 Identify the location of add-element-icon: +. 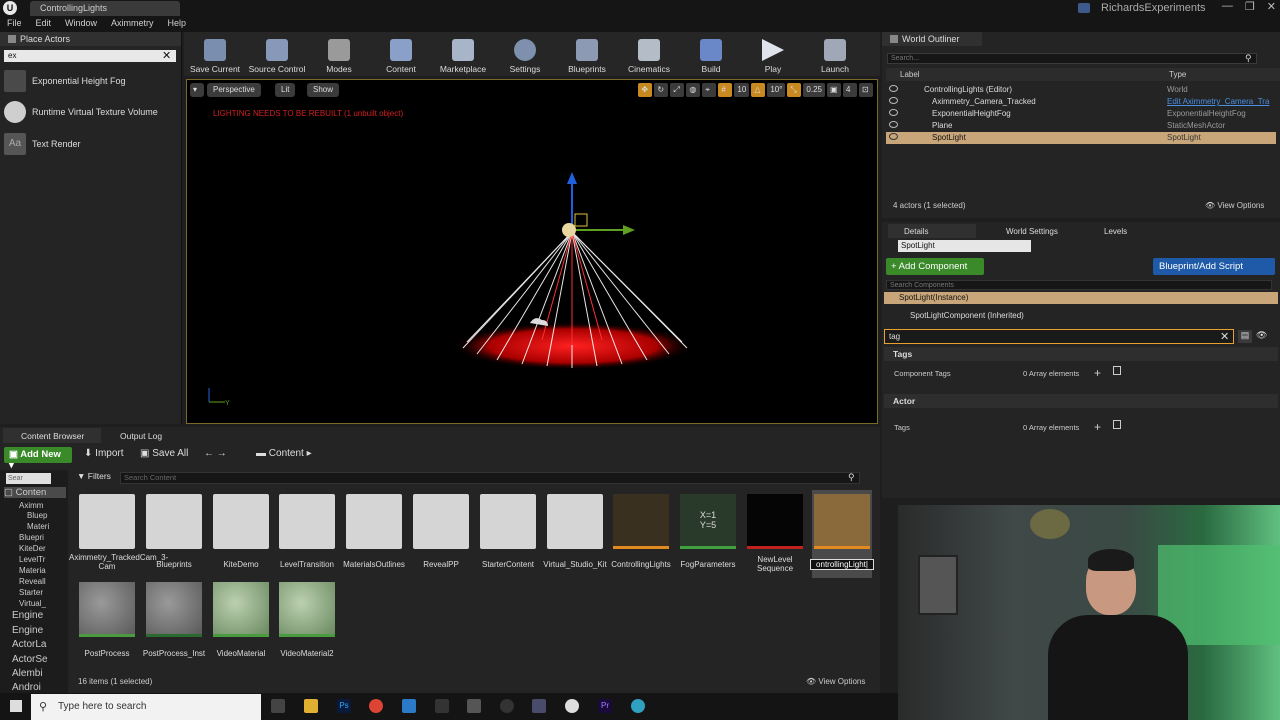
(1097, 427).